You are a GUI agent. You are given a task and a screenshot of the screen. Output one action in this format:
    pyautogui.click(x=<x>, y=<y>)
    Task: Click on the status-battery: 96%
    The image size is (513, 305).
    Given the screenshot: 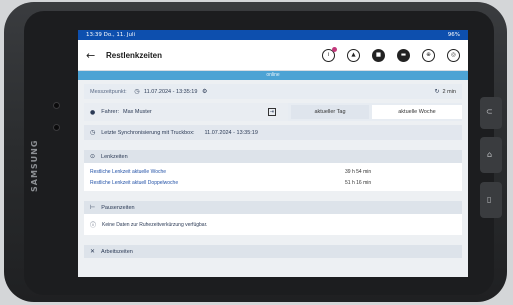 What is the action you would take?
    pyautogui.click(x=453, y=35)
    